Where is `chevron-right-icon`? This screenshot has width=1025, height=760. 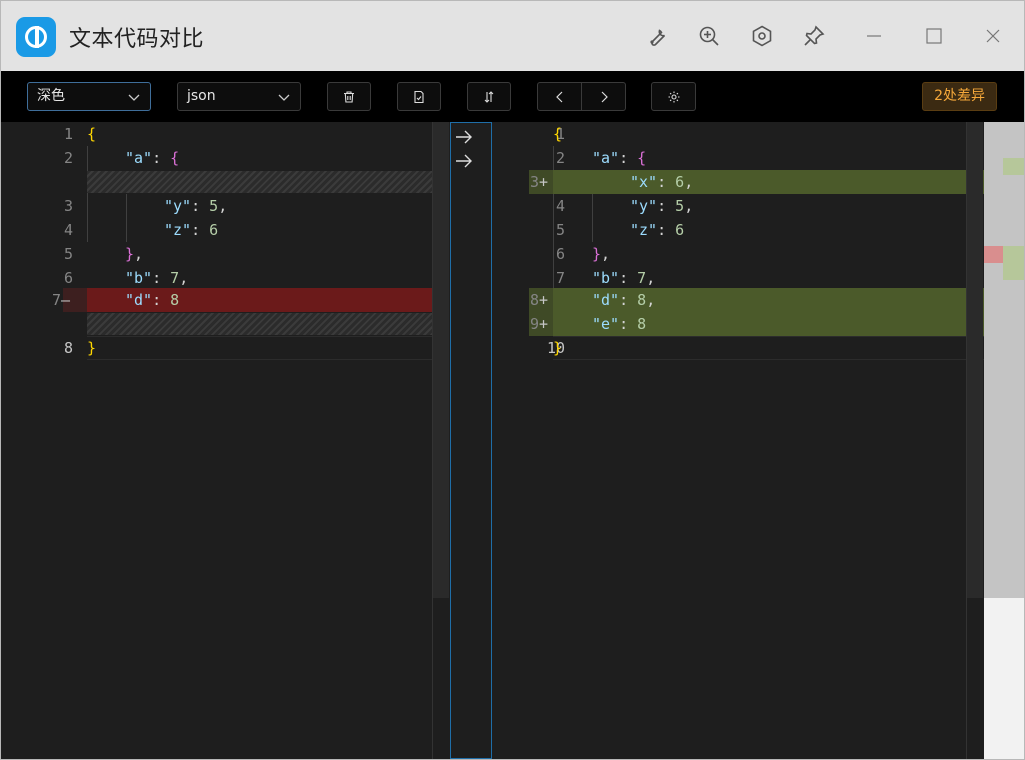
chevron-right-icon is located at coordinates (604, 96).